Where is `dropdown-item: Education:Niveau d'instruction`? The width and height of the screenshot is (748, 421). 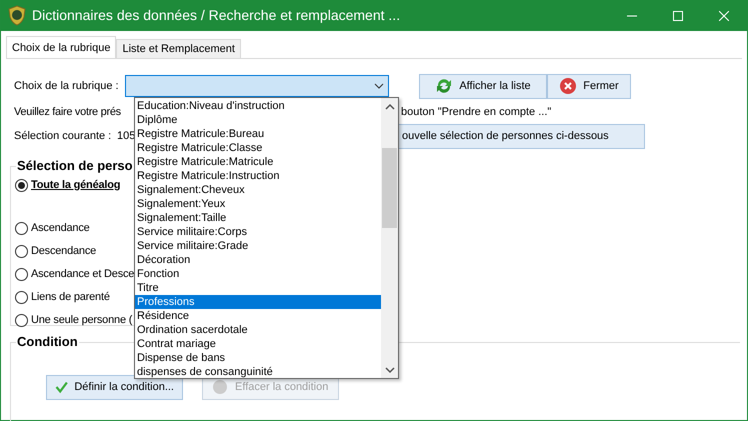
dropdown-item: Education:Niveau d'instruction is located at coordinates (258, 106).